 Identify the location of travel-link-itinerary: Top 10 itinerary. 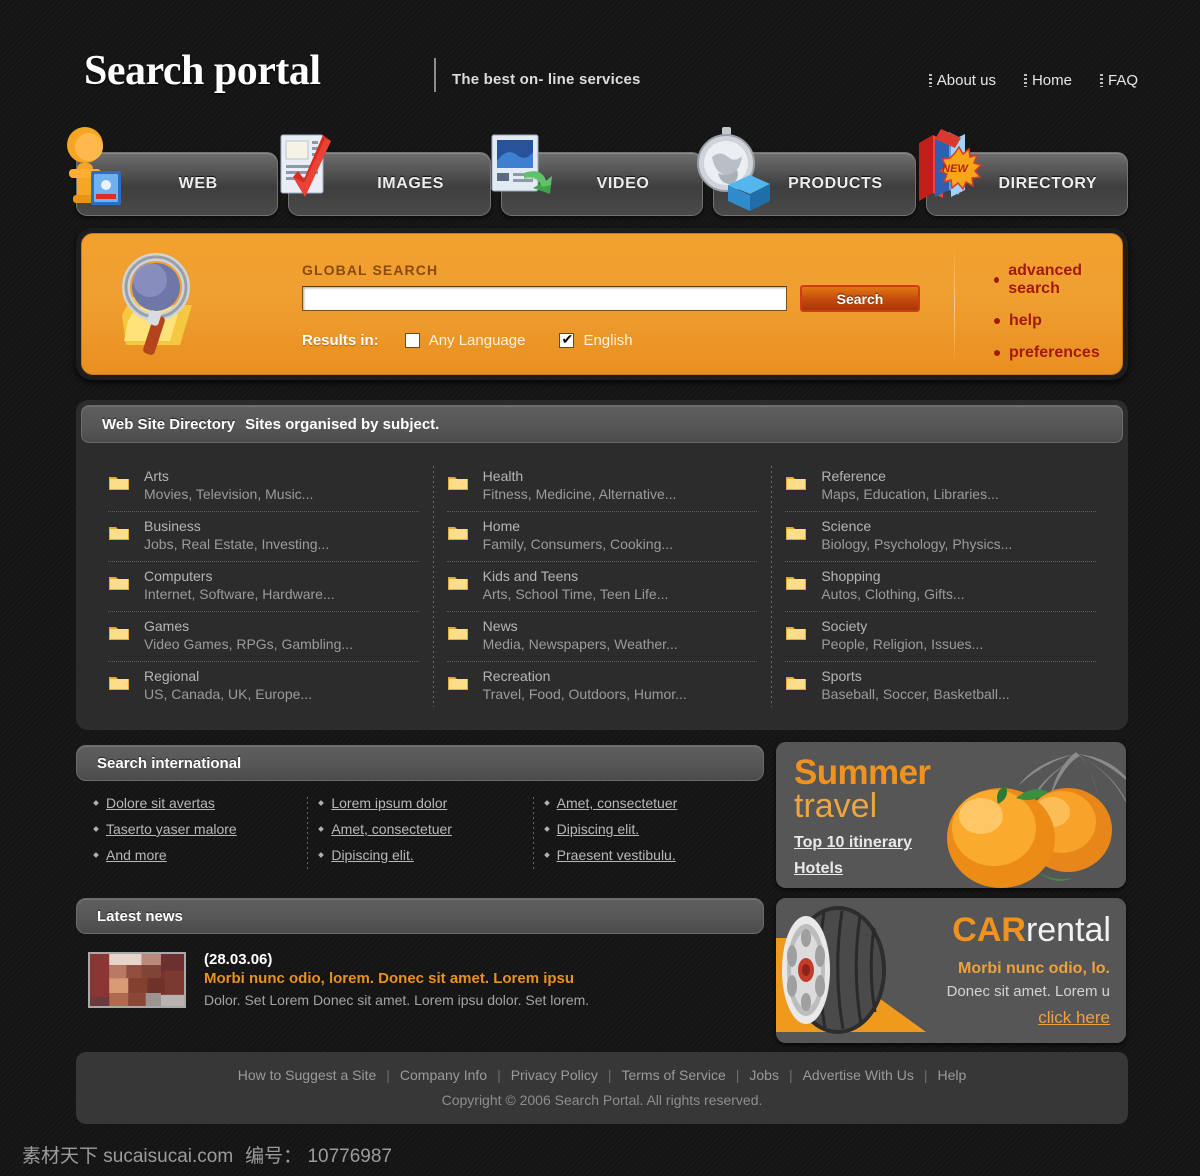
(853, 843).